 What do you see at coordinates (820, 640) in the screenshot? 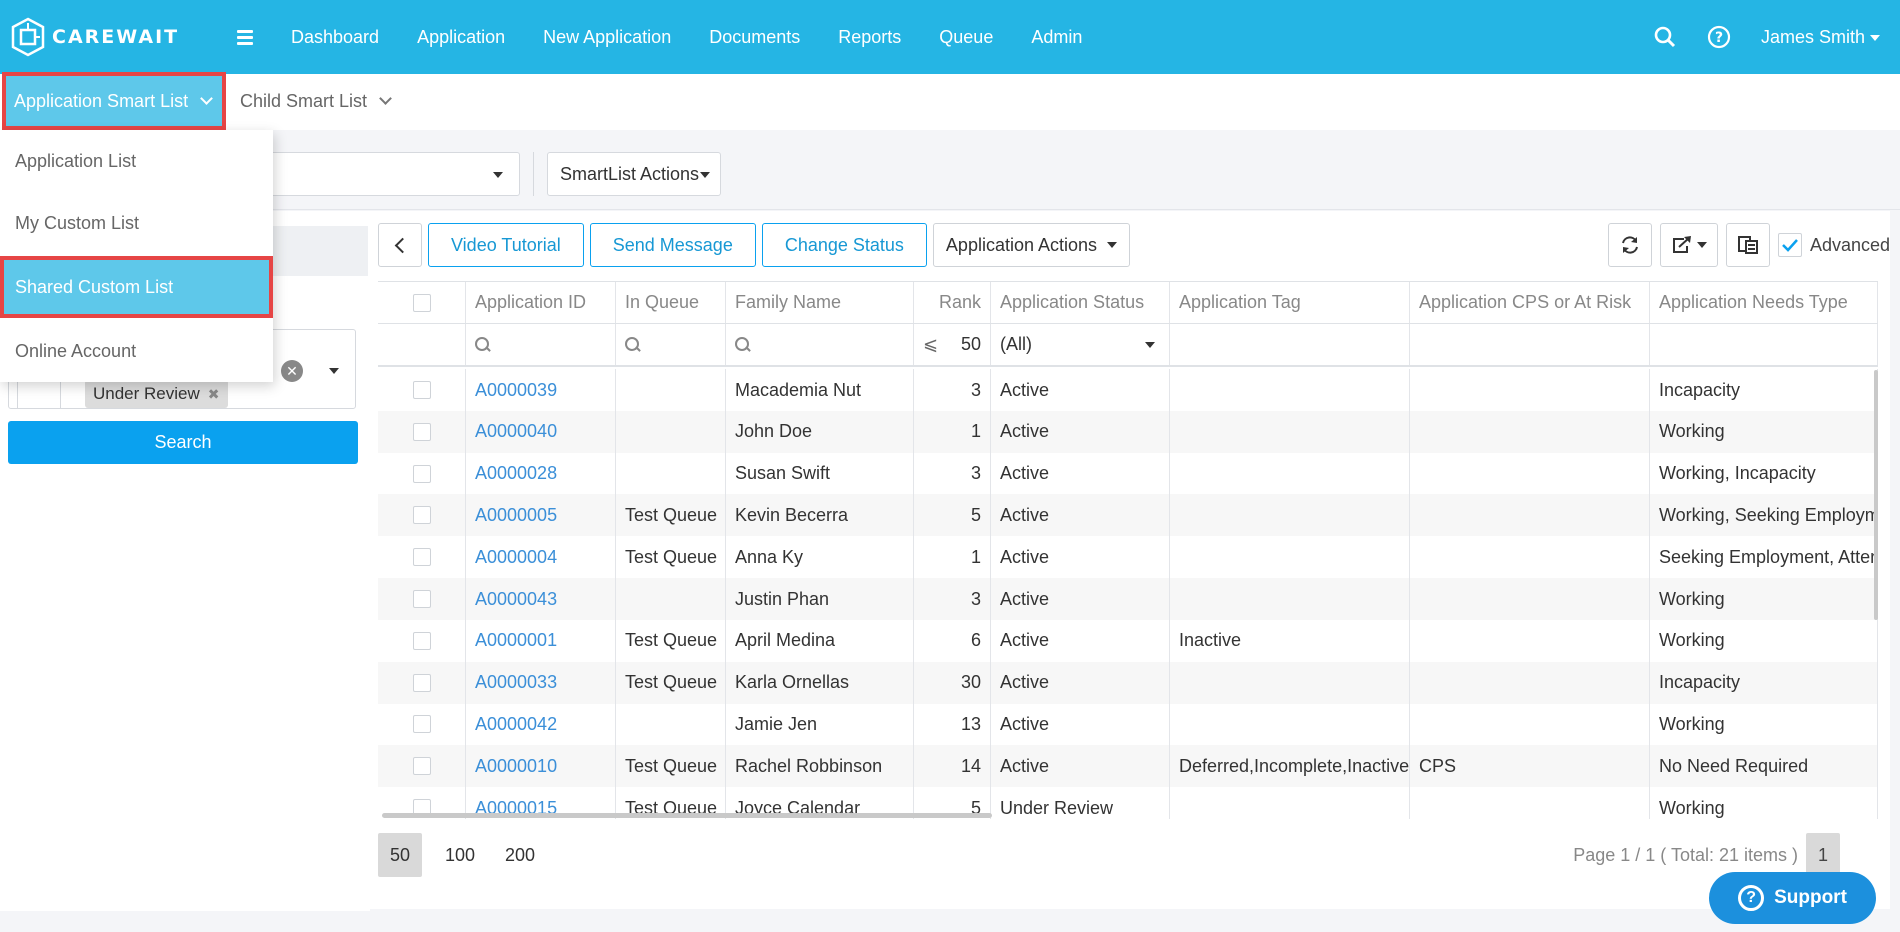
I see `family-name-cell: April Medina` at bounding box center [820, 640].